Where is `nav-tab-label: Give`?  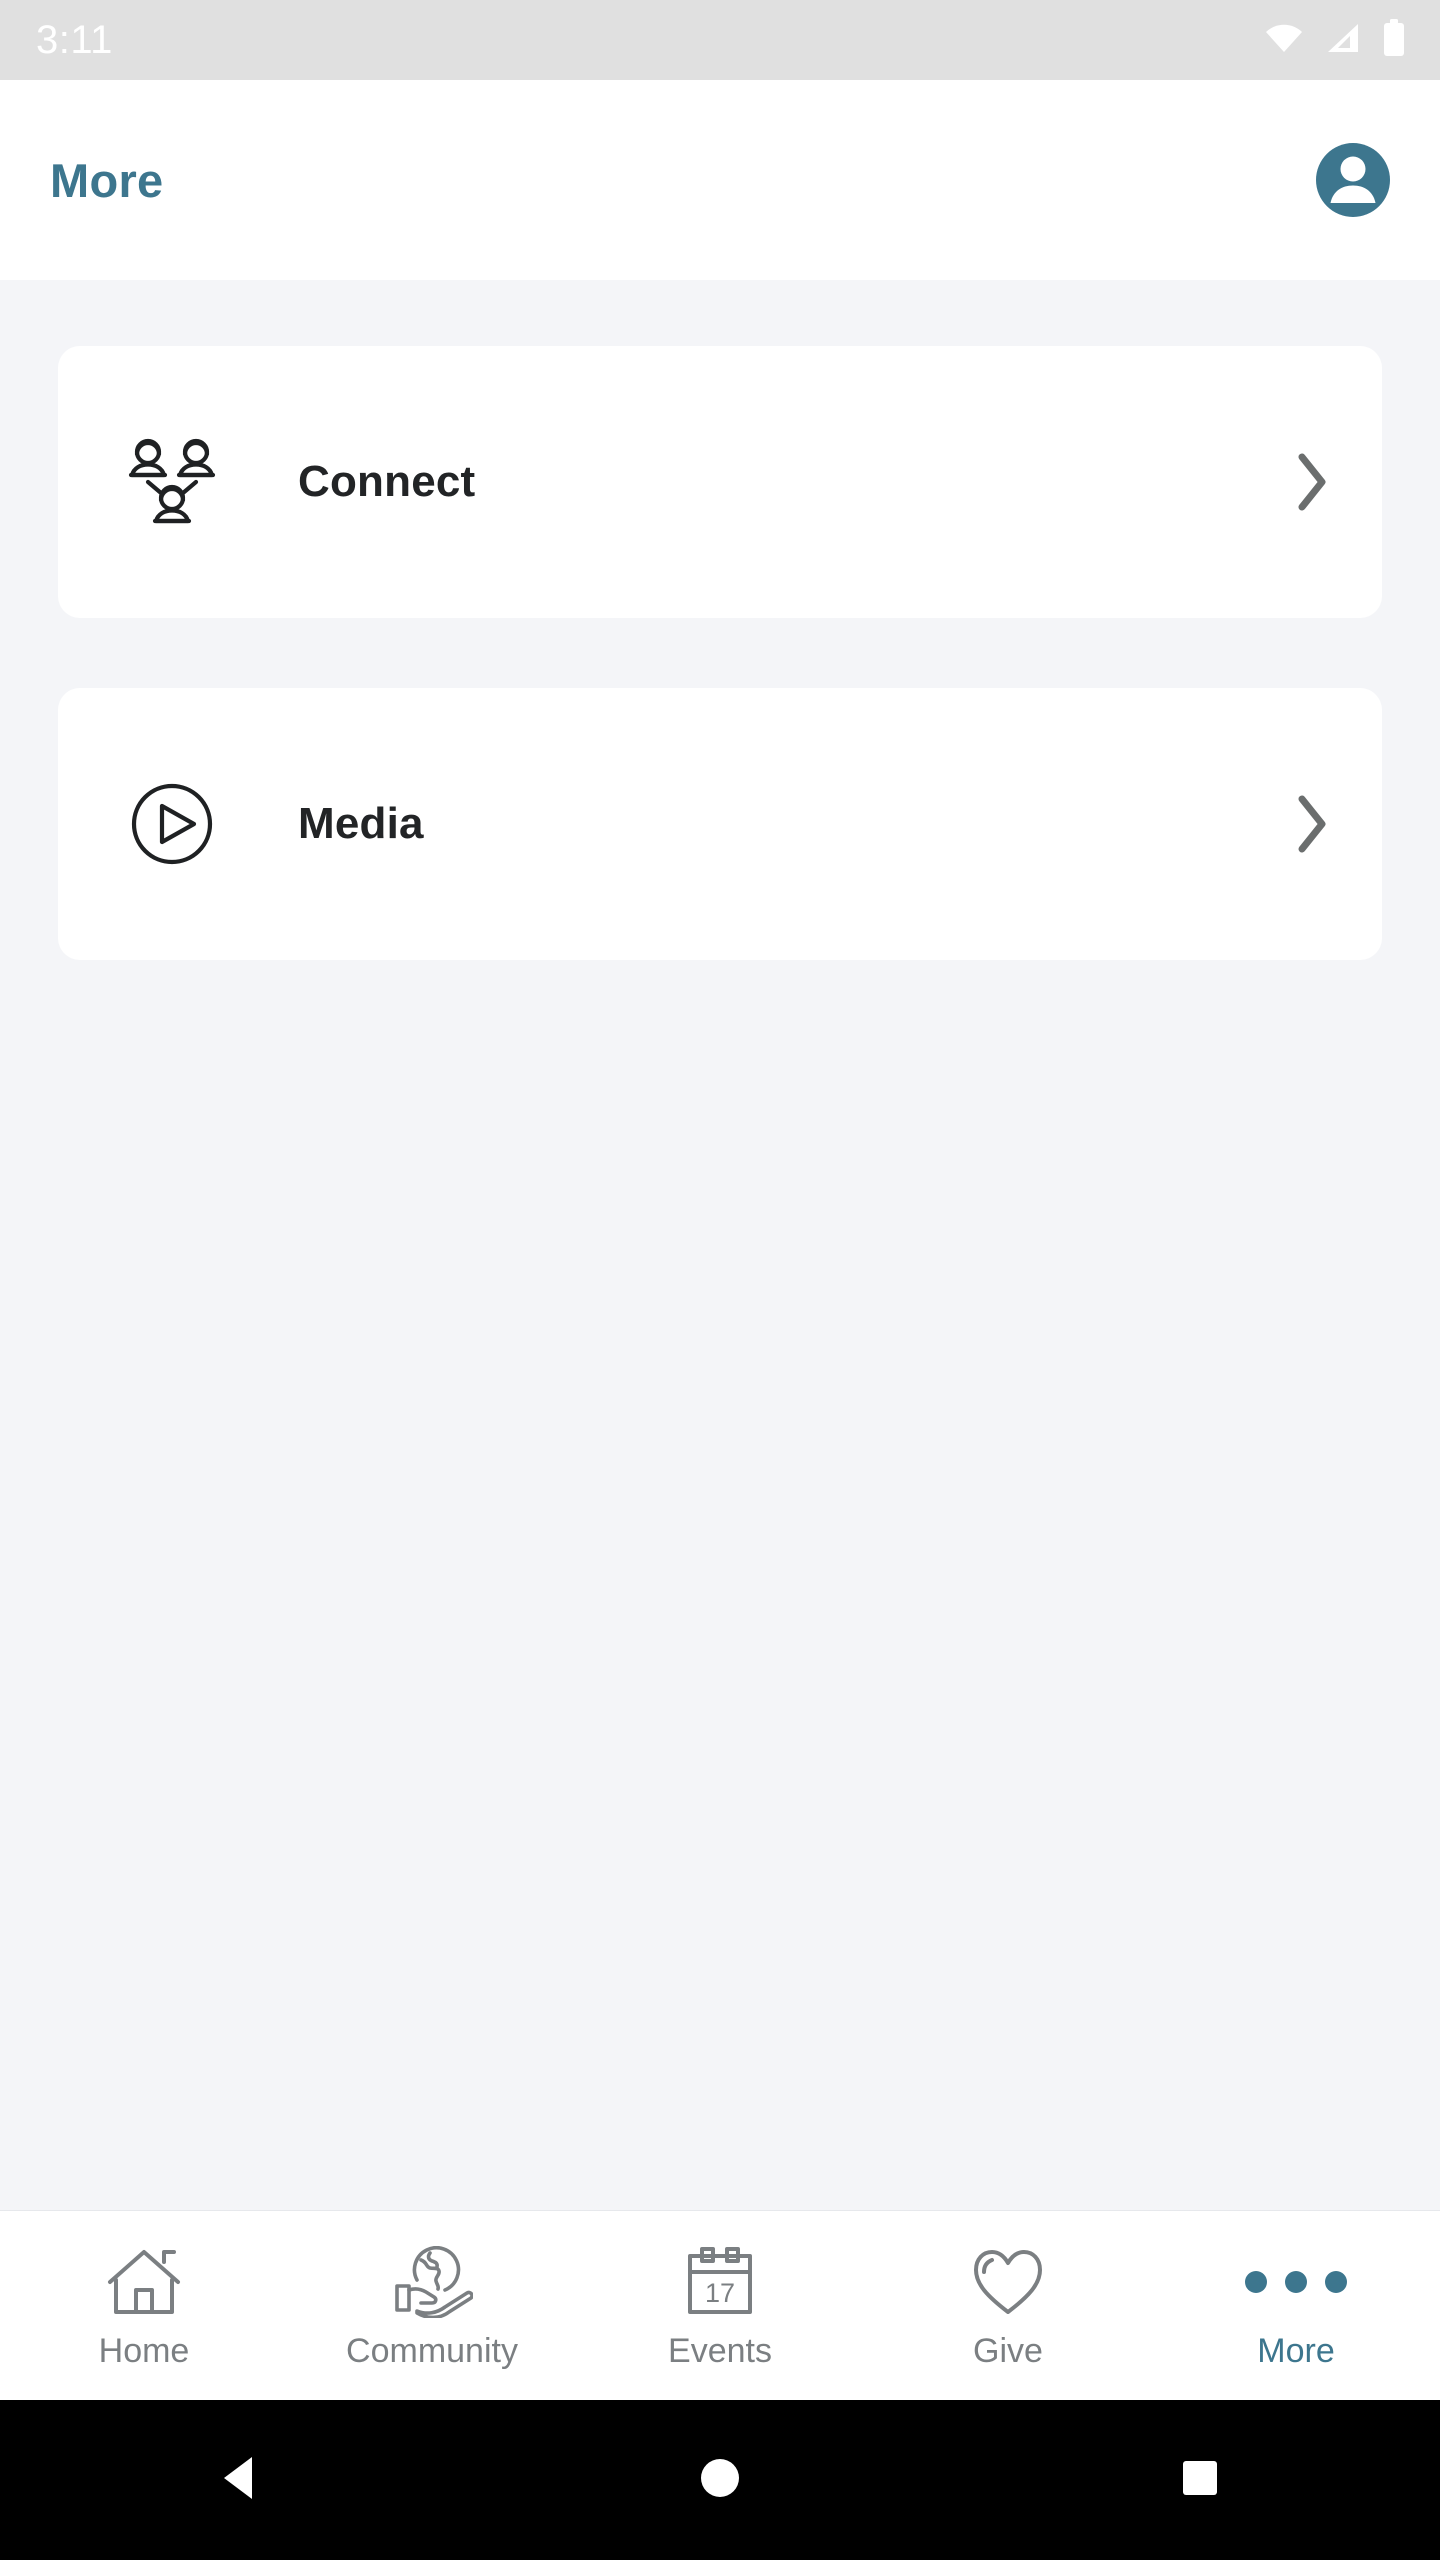
nav-tab-label: Give is located at coordinates (1008, 2350).